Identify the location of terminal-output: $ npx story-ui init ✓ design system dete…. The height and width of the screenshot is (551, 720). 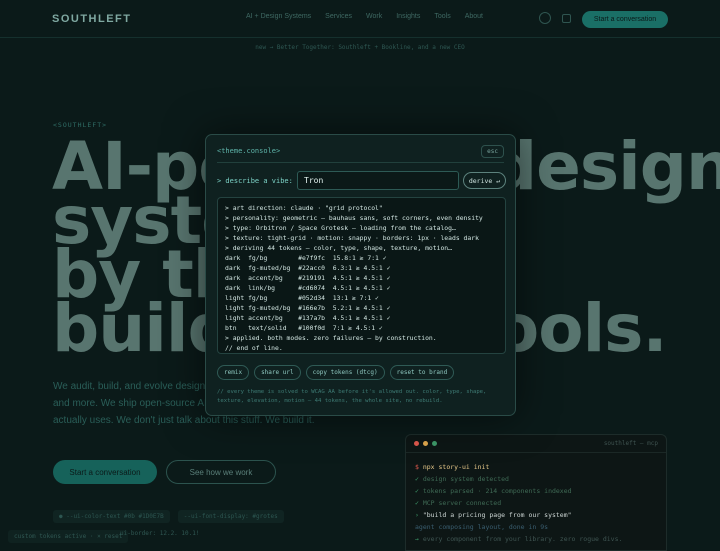
(536, 501).